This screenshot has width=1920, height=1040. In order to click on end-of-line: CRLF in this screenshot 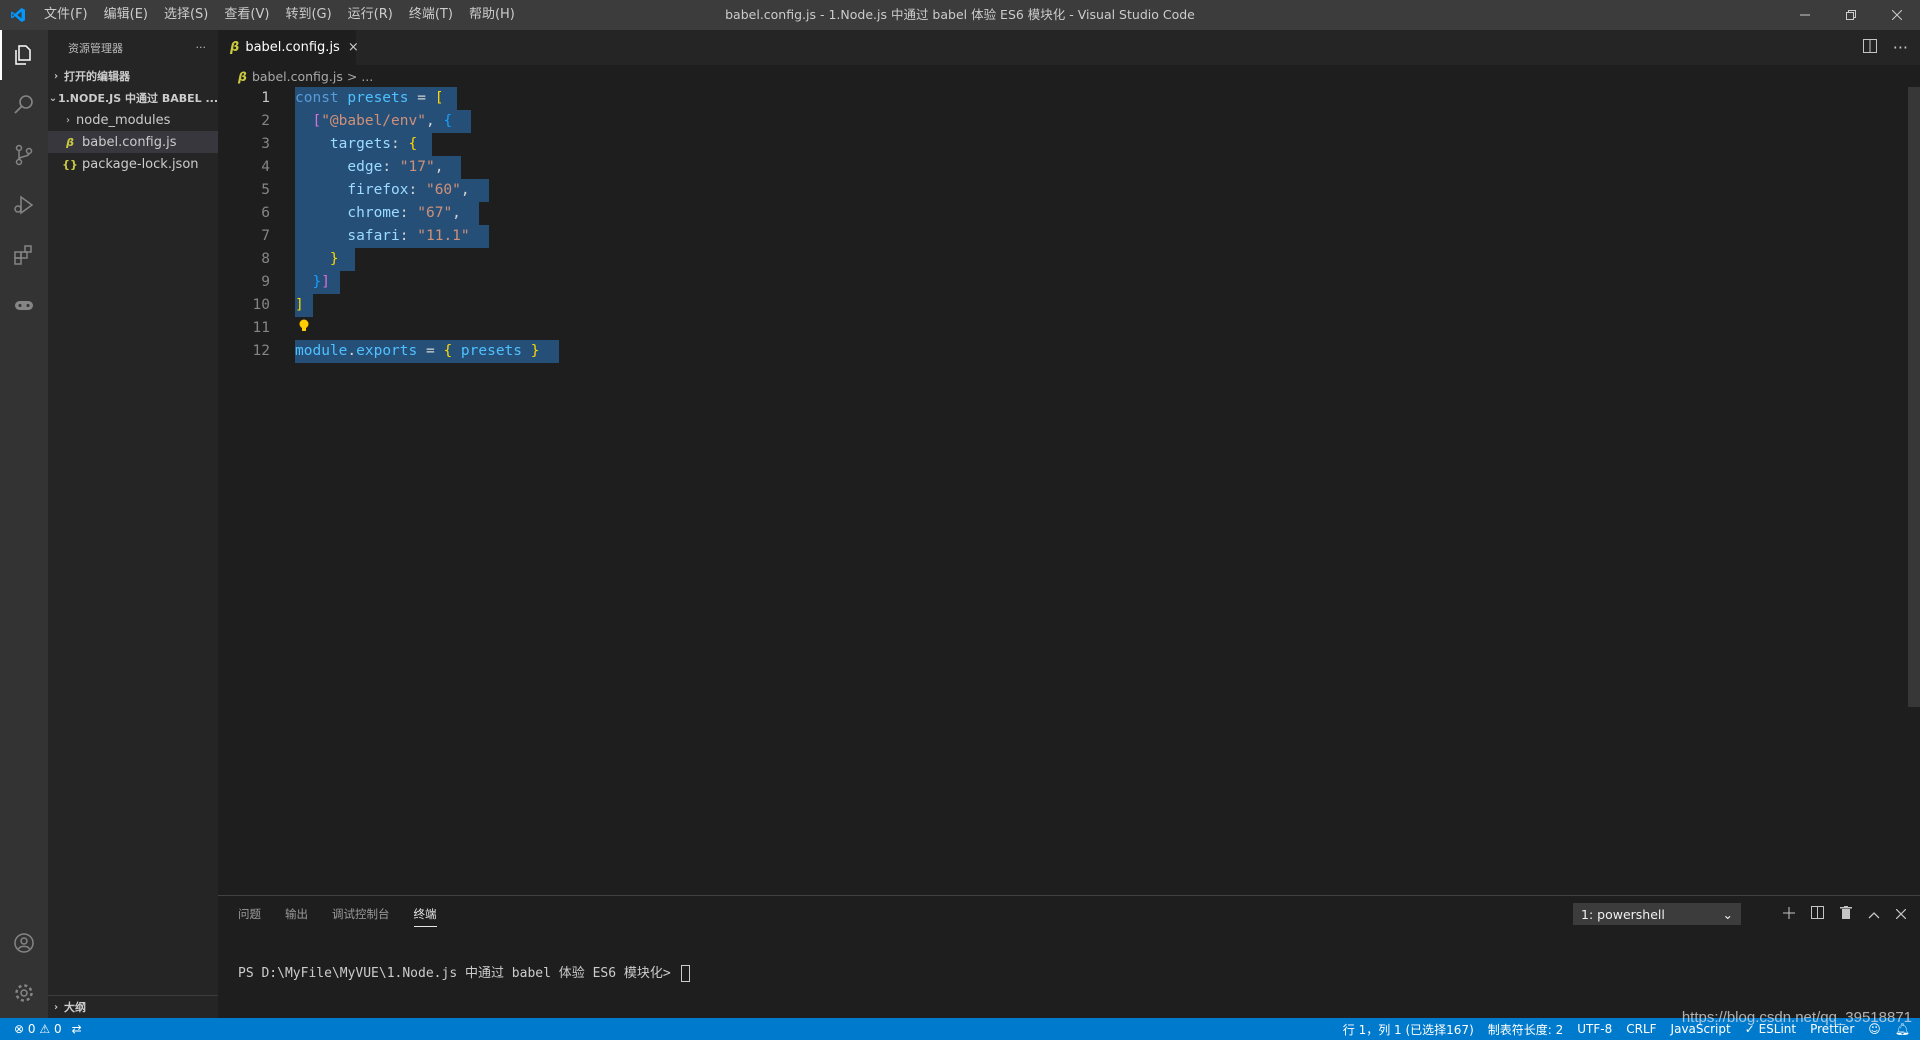, I will do `click(1641, 1029)`.